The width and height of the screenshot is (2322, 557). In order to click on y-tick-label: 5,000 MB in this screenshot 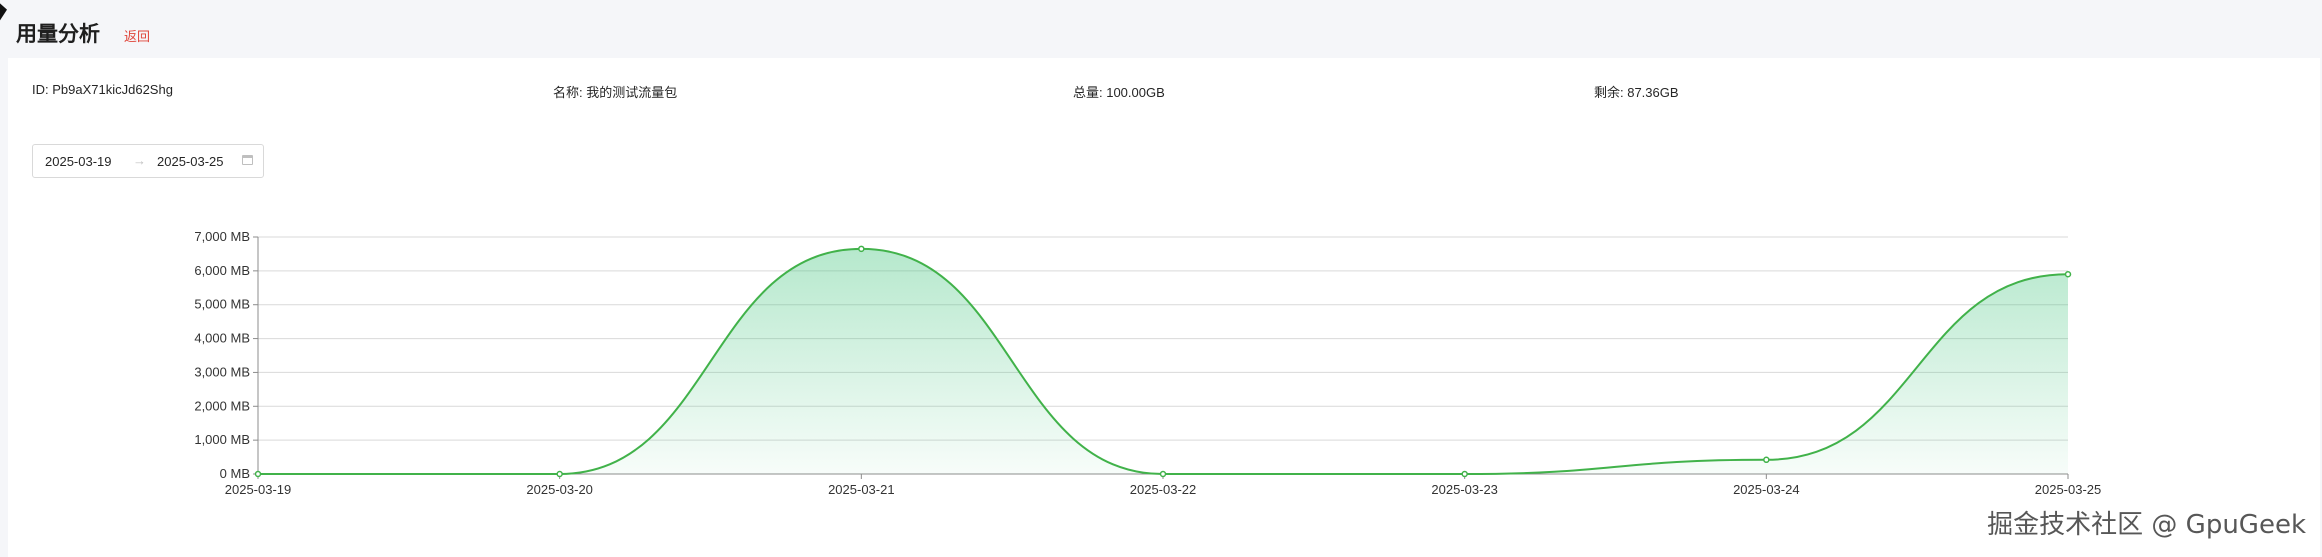, I will do `click(222, 304)`.